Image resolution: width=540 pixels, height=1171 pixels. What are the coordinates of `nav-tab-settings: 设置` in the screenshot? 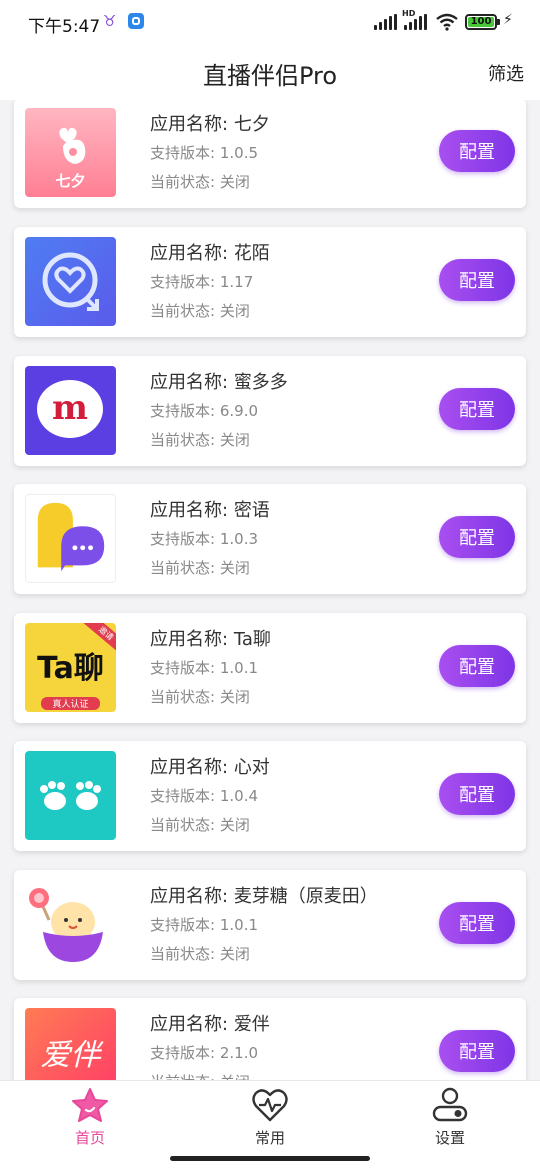 It's located at (450, 1116).